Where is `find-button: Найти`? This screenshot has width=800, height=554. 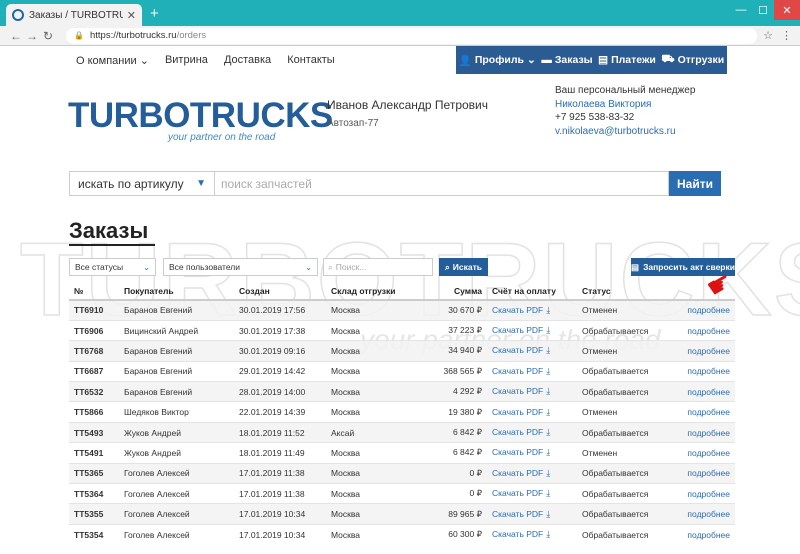
find-button: Найти is located at coordinates (695, 183).